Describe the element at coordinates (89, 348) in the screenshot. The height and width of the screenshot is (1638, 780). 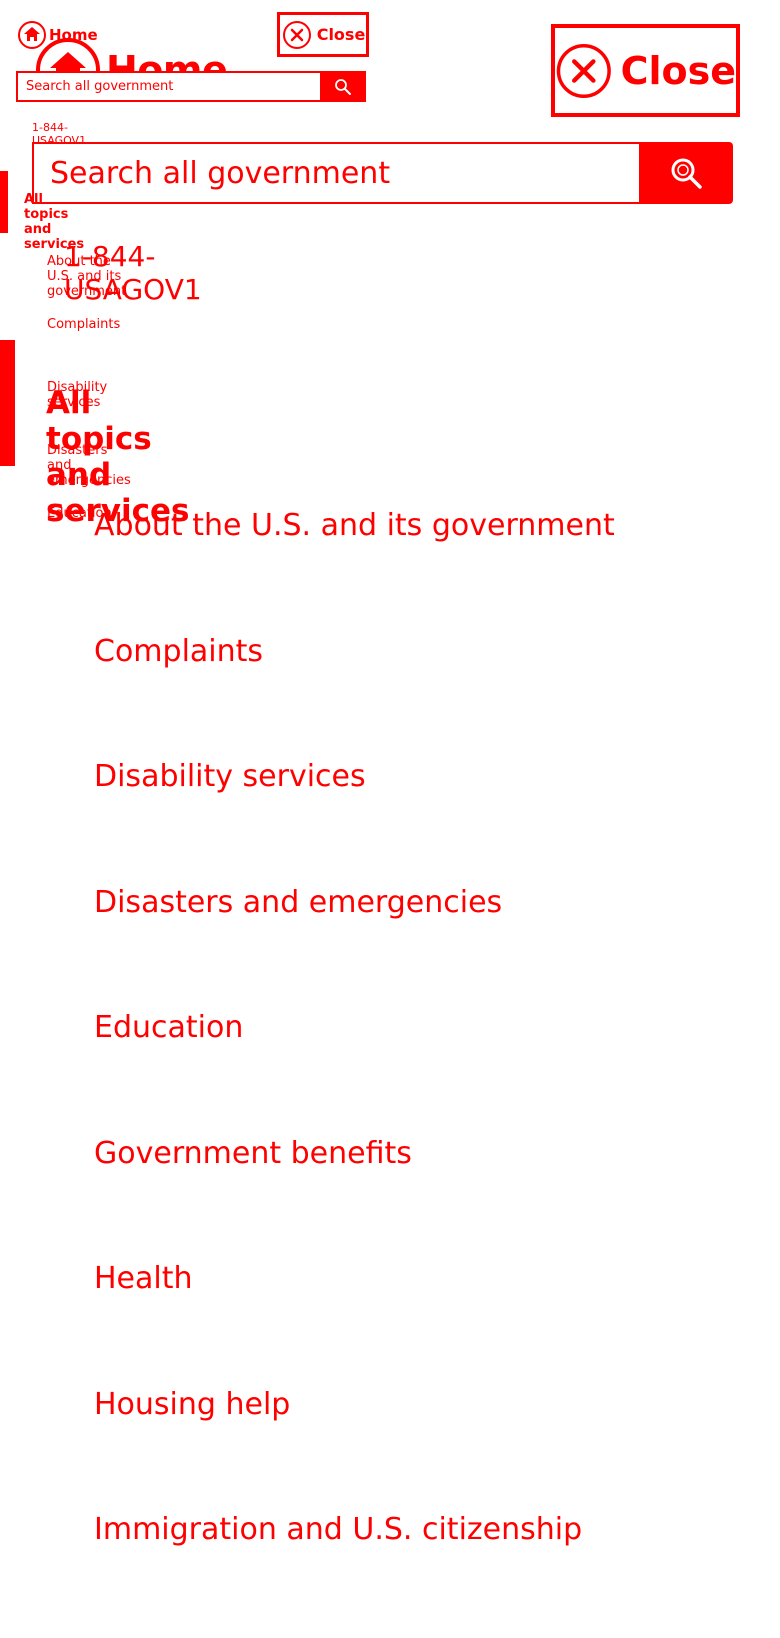
I see `nav-item-small: Complaints` at that location.